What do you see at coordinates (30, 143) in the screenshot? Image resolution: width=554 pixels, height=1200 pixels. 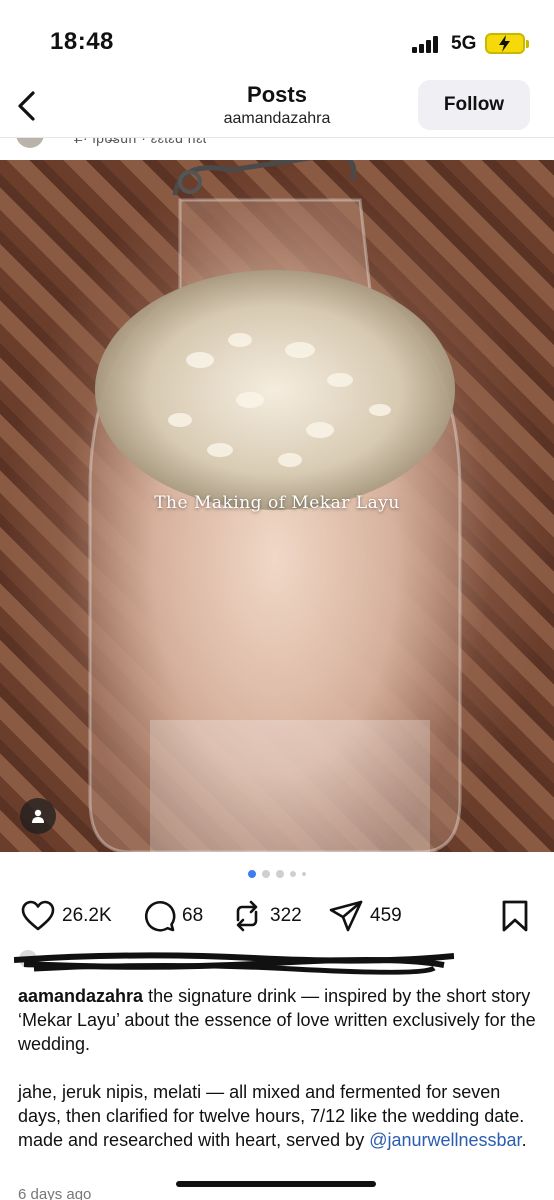 I see `avatar` at bounding box center [30, 143].